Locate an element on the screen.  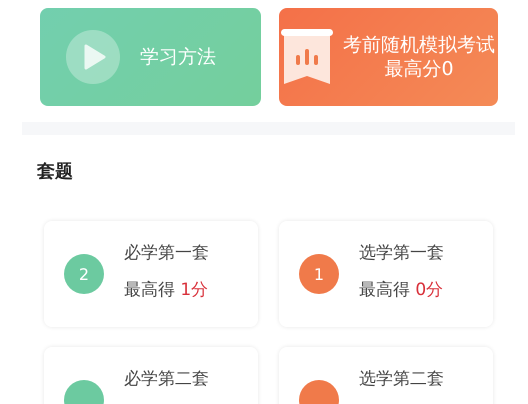
set-number-badge: 1 is located at coordinates (319, 274).